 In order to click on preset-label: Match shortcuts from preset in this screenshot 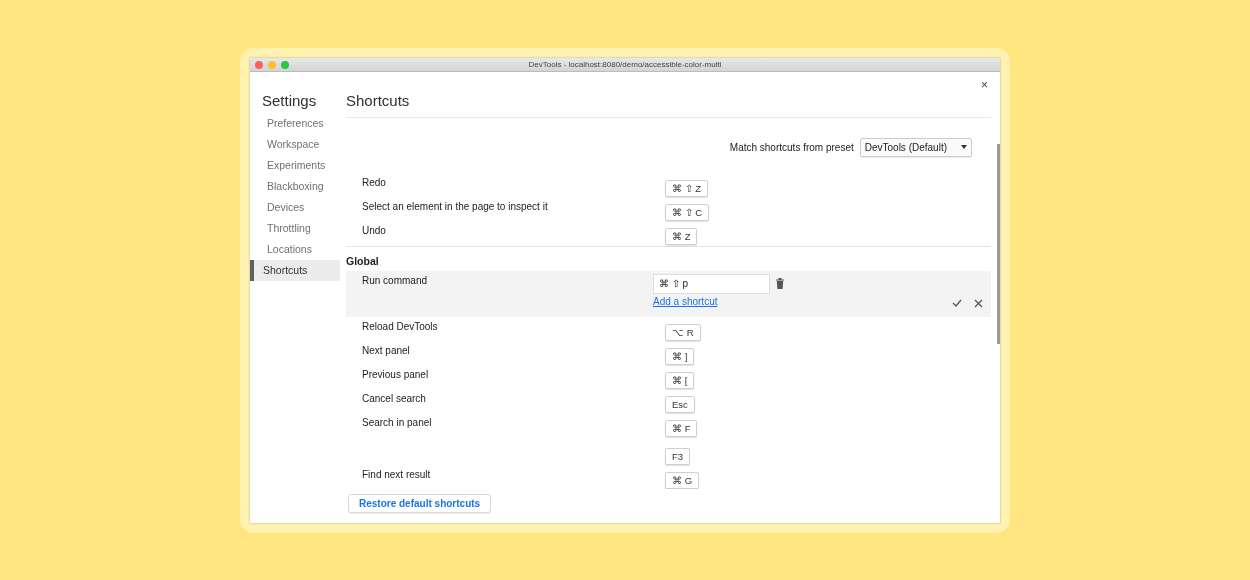, I will do `click(791, 147)`.